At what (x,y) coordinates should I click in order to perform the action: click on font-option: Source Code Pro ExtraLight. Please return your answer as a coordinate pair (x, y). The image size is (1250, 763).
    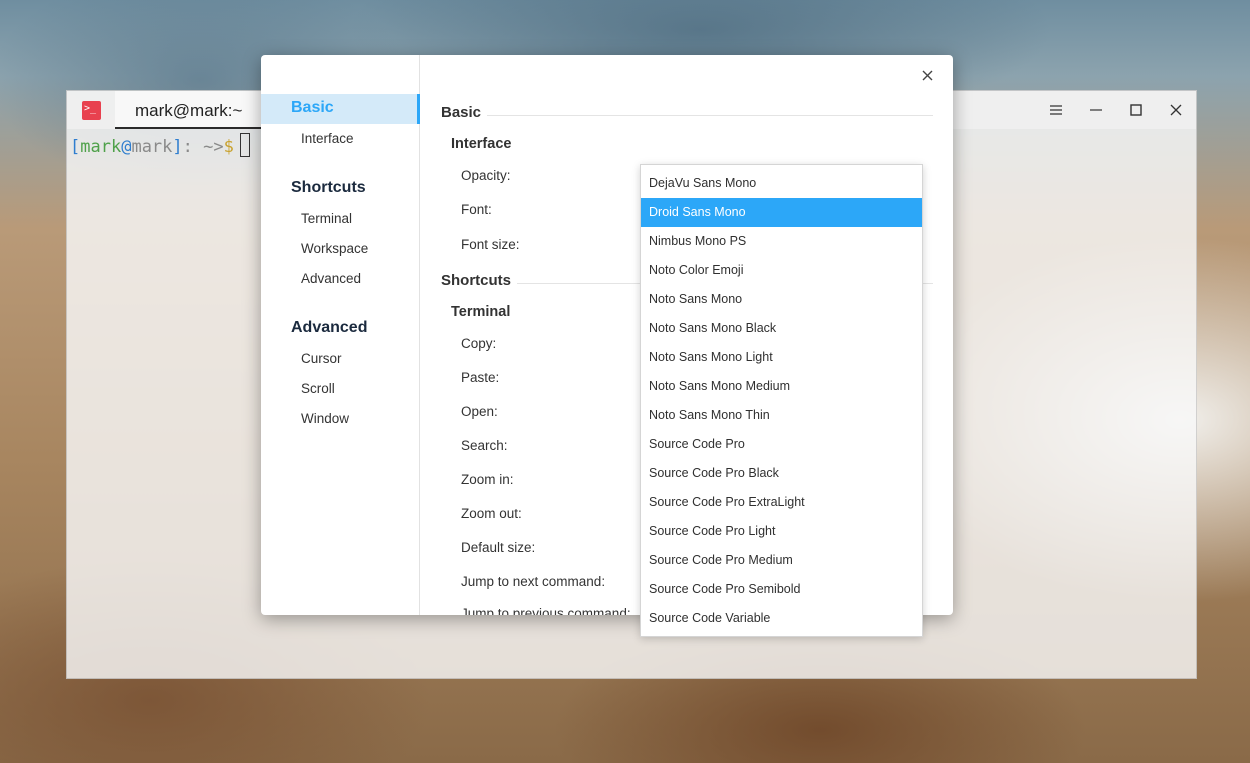
    Looking at the image, I should click on (781, 502).